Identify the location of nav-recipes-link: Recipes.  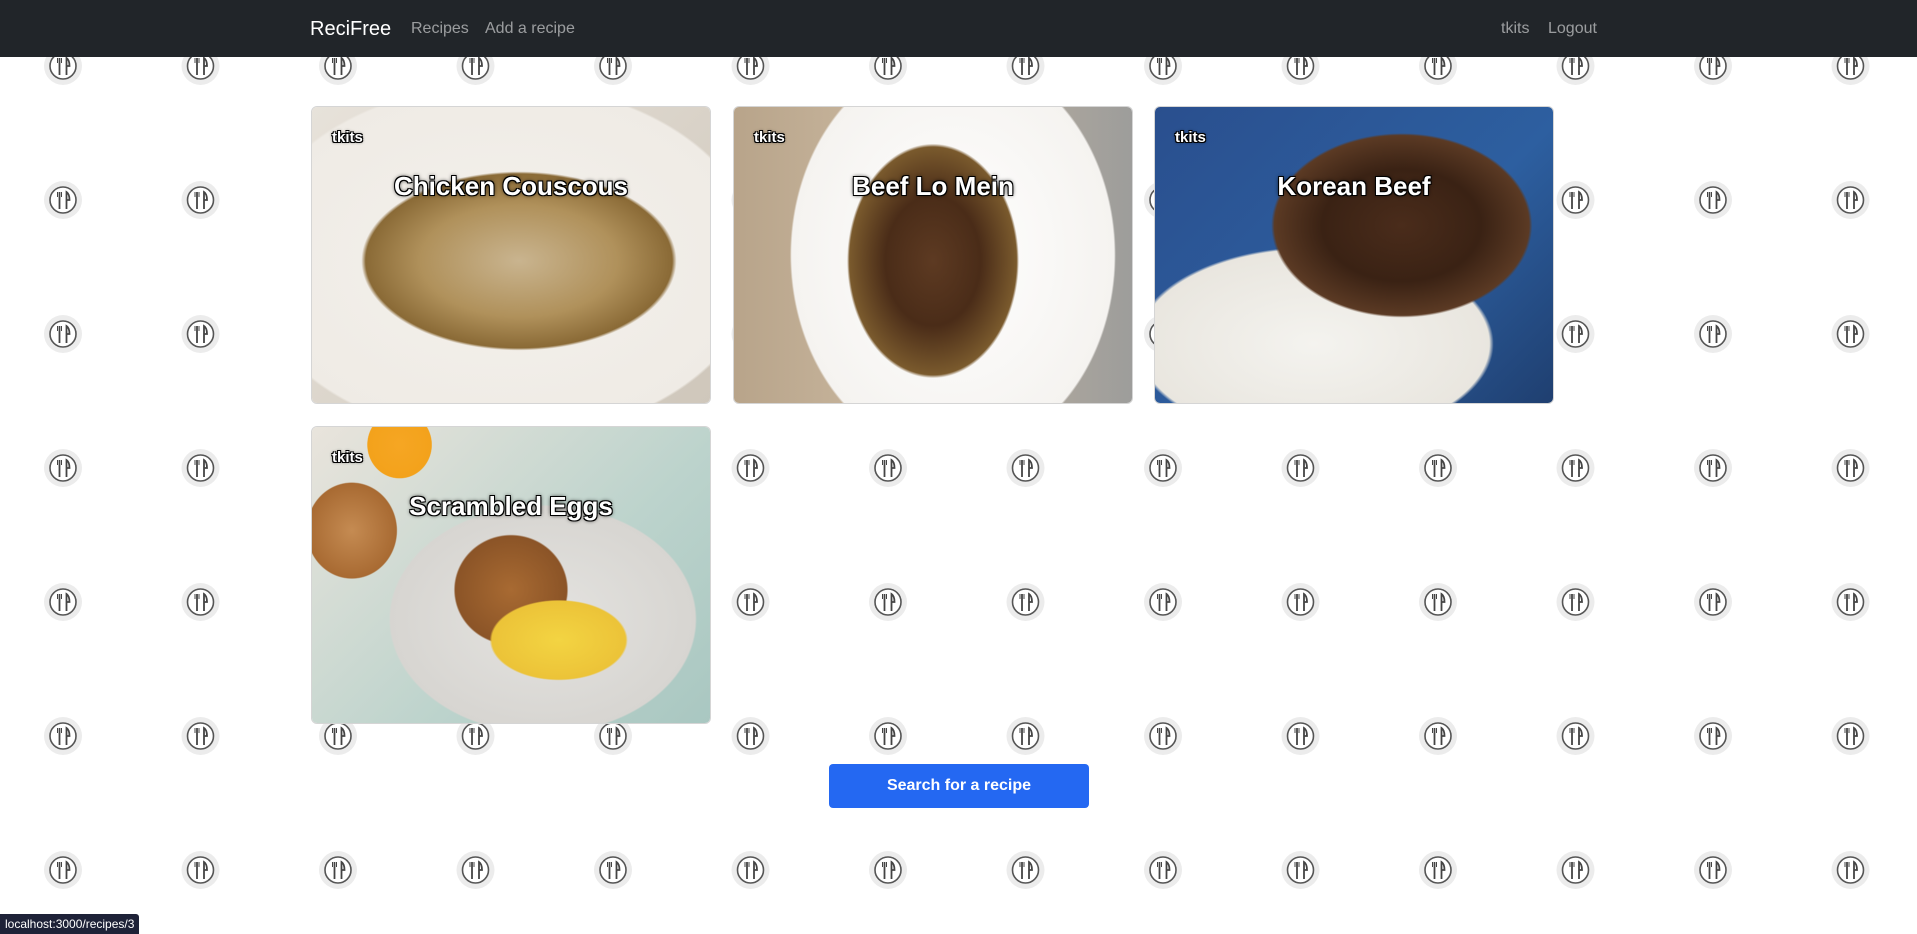
(440, 29).